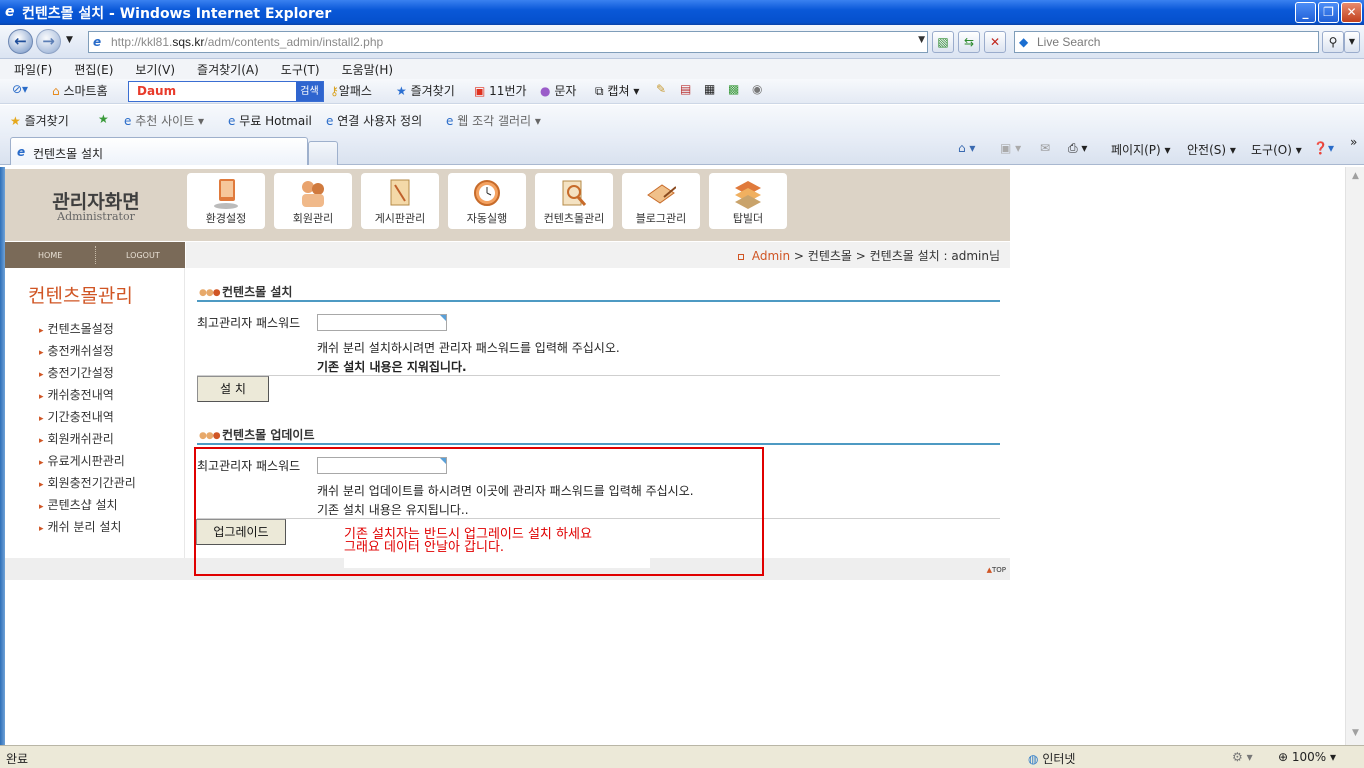 This screenshot has height=768, width=1364. What do you see at coordinates (225, 68) in the screenshot?
I see `menu-favorites: 즐겨찾기(A)` at bounding box center [225, 68].